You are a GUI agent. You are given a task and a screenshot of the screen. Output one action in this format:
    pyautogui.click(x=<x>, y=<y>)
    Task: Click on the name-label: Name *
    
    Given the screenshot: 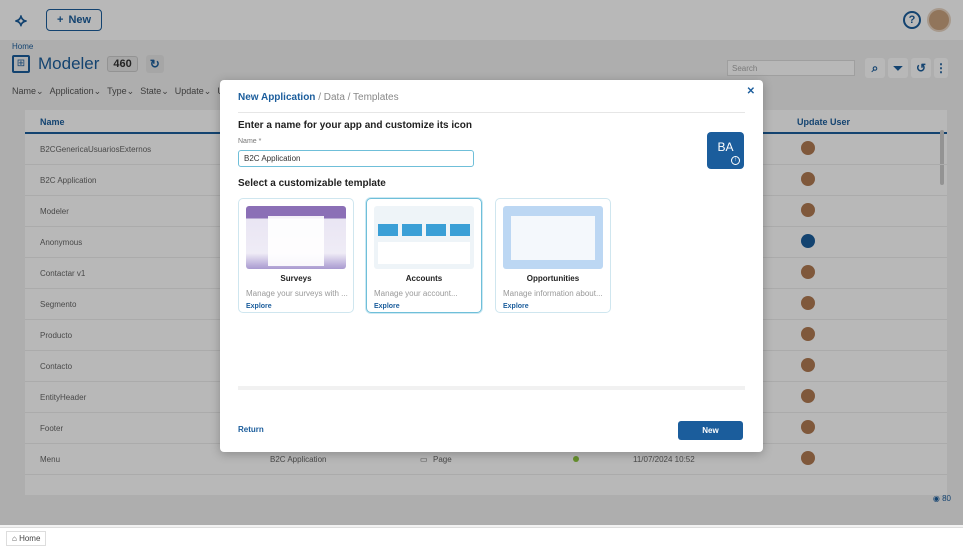 What is the action you would take?
    pyautogui.click(x=250, y=141)
    